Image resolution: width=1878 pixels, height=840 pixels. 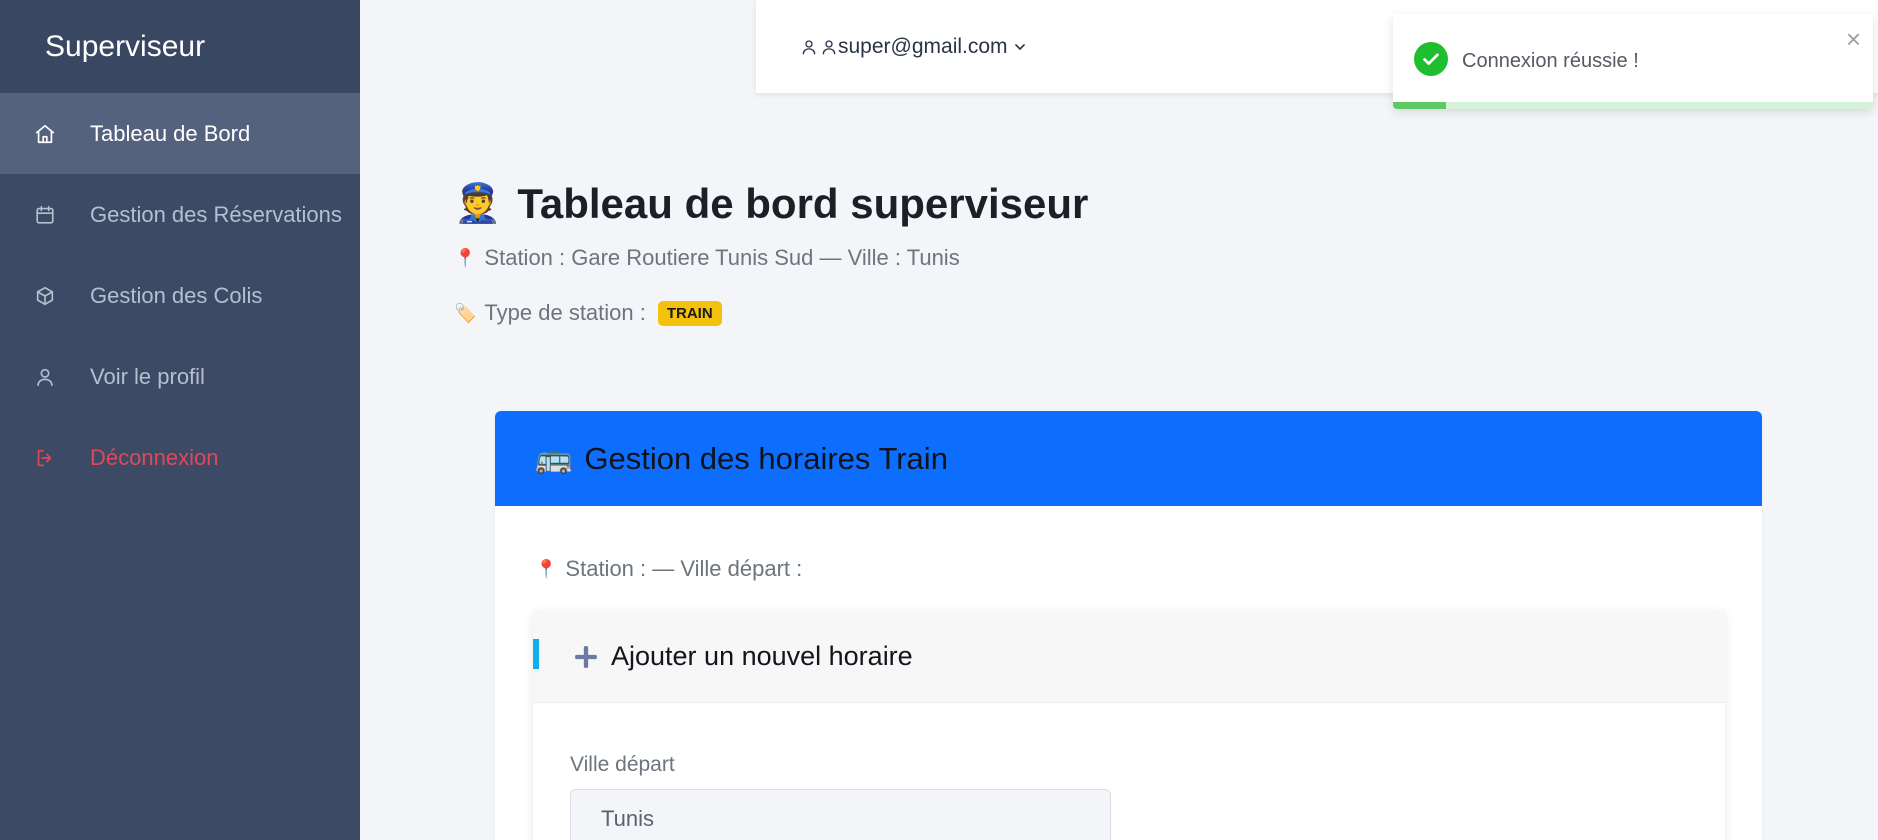 What do you see at coordinates (1129, 657) in the screenshot?
I see `add-schedule-header: Ajouter un nouvel horaire` at bounding box center [1129, 657].